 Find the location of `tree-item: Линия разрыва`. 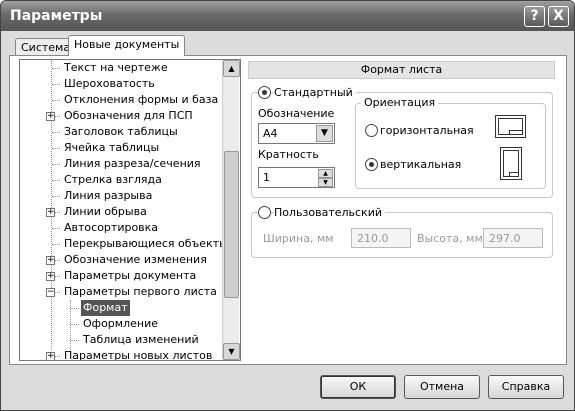

tree-item: Линия разрыва is located at coordinates (125, 196).